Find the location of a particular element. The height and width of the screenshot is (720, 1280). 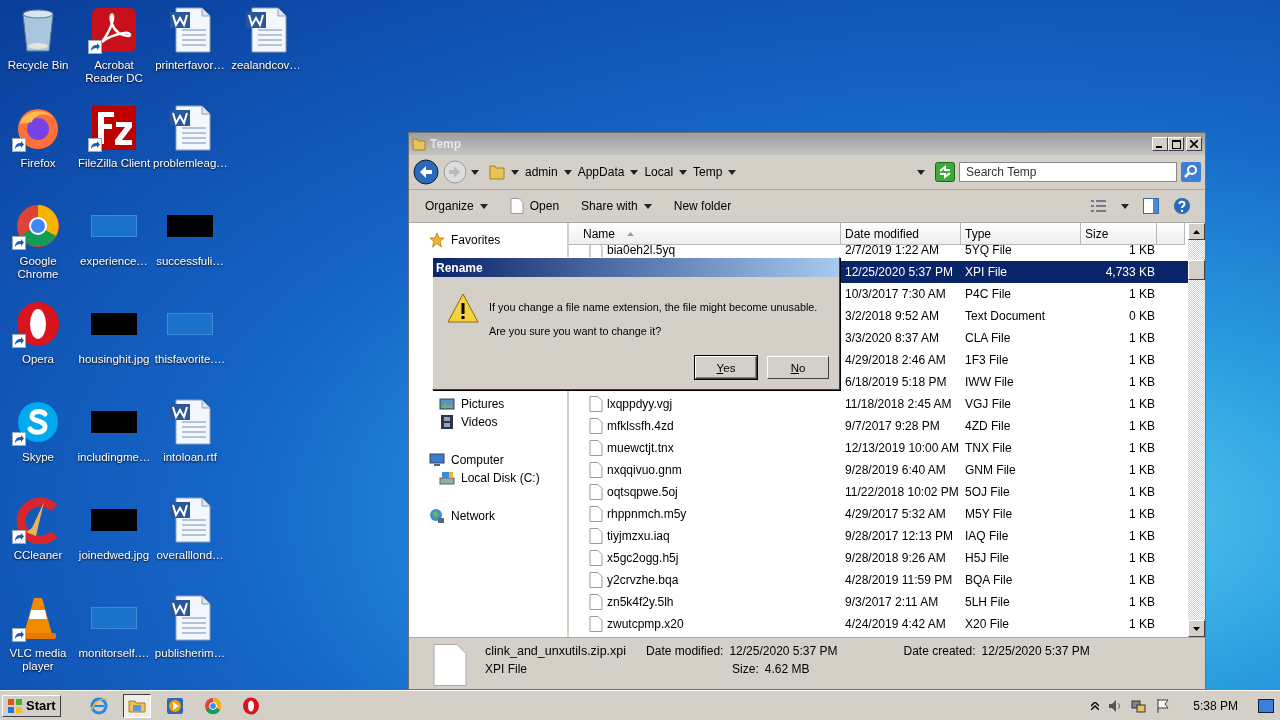

desktop-icon-label: CCleaner is located at coordinates (38, 555).